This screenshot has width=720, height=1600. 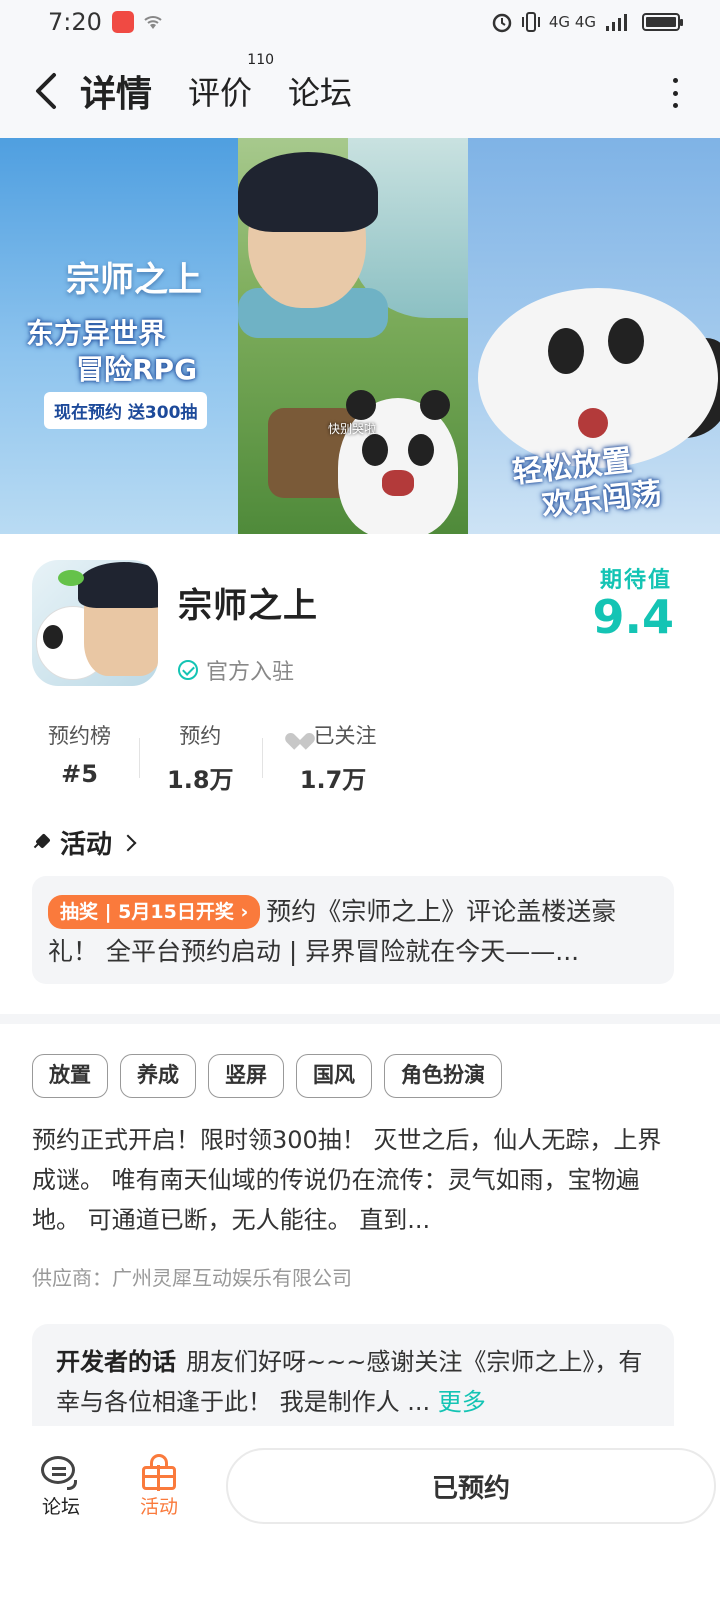 What do you see at coordinates (158, 1506) in the screenshot?
I see `activity-button-label: 活动` at bounding box center [158, 1506].